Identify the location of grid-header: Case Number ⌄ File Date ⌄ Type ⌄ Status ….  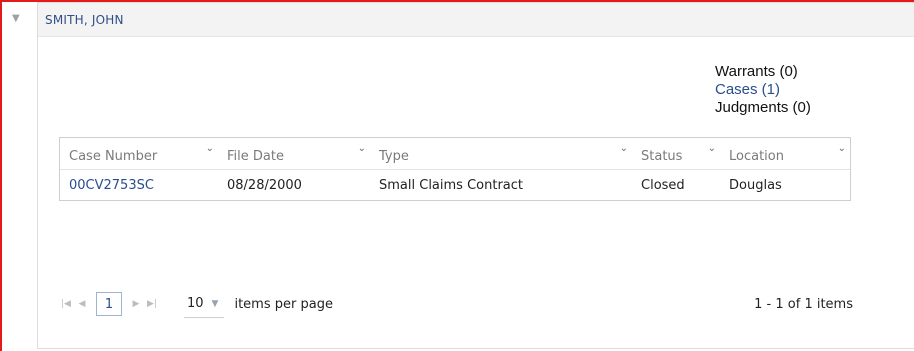
(455, 154).